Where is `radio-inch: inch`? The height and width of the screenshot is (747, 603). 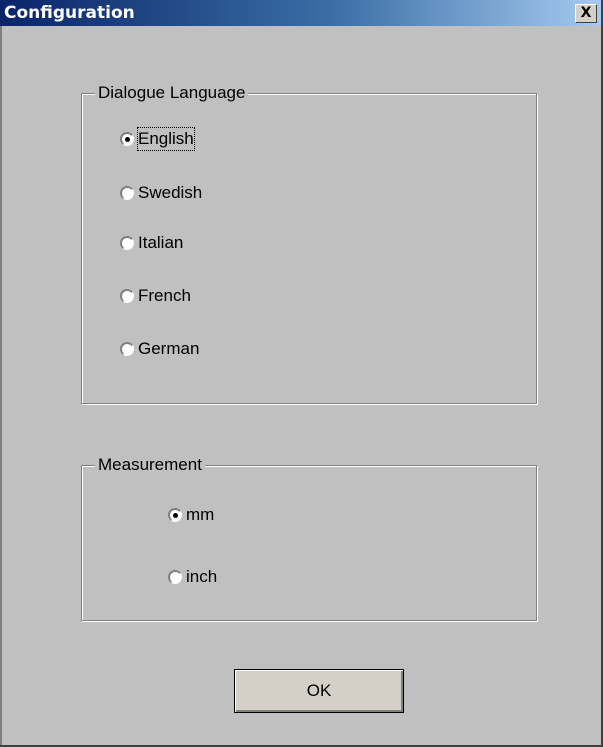 radio-inch: inch is located at coordinates (192, 577).